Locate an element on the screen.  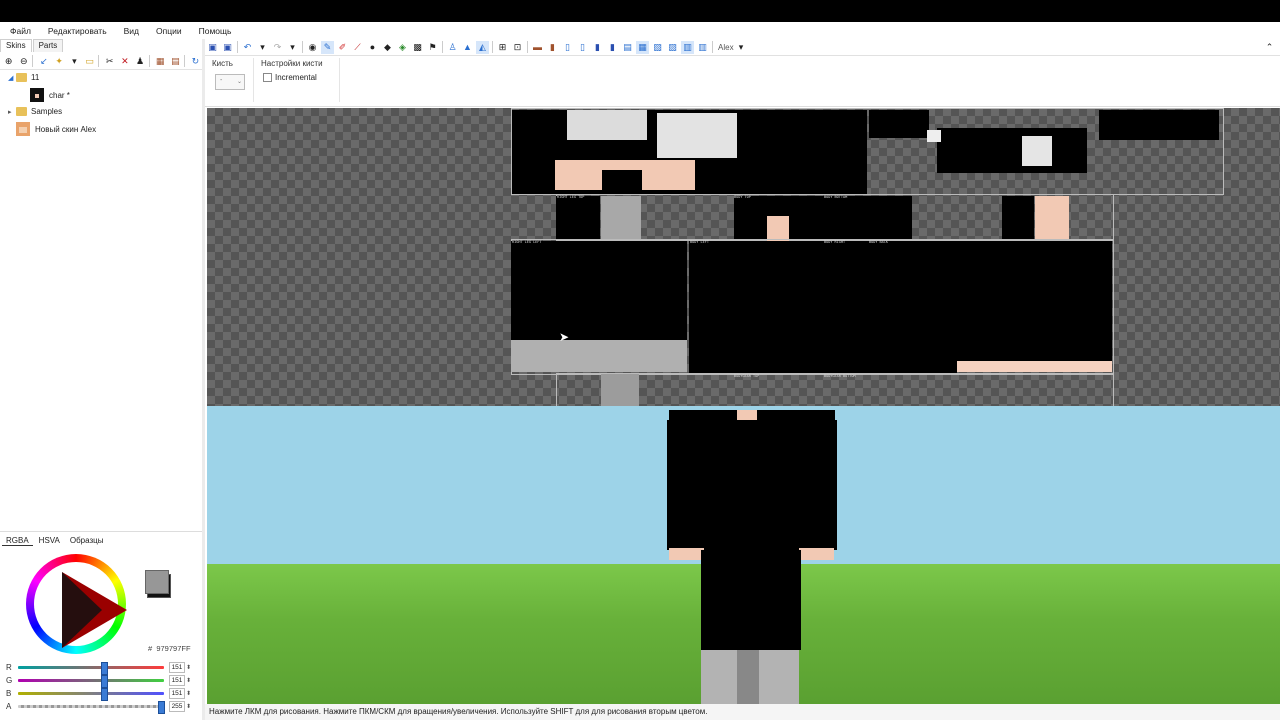
menu-help: Помощь is located at coordinates (214, 31).